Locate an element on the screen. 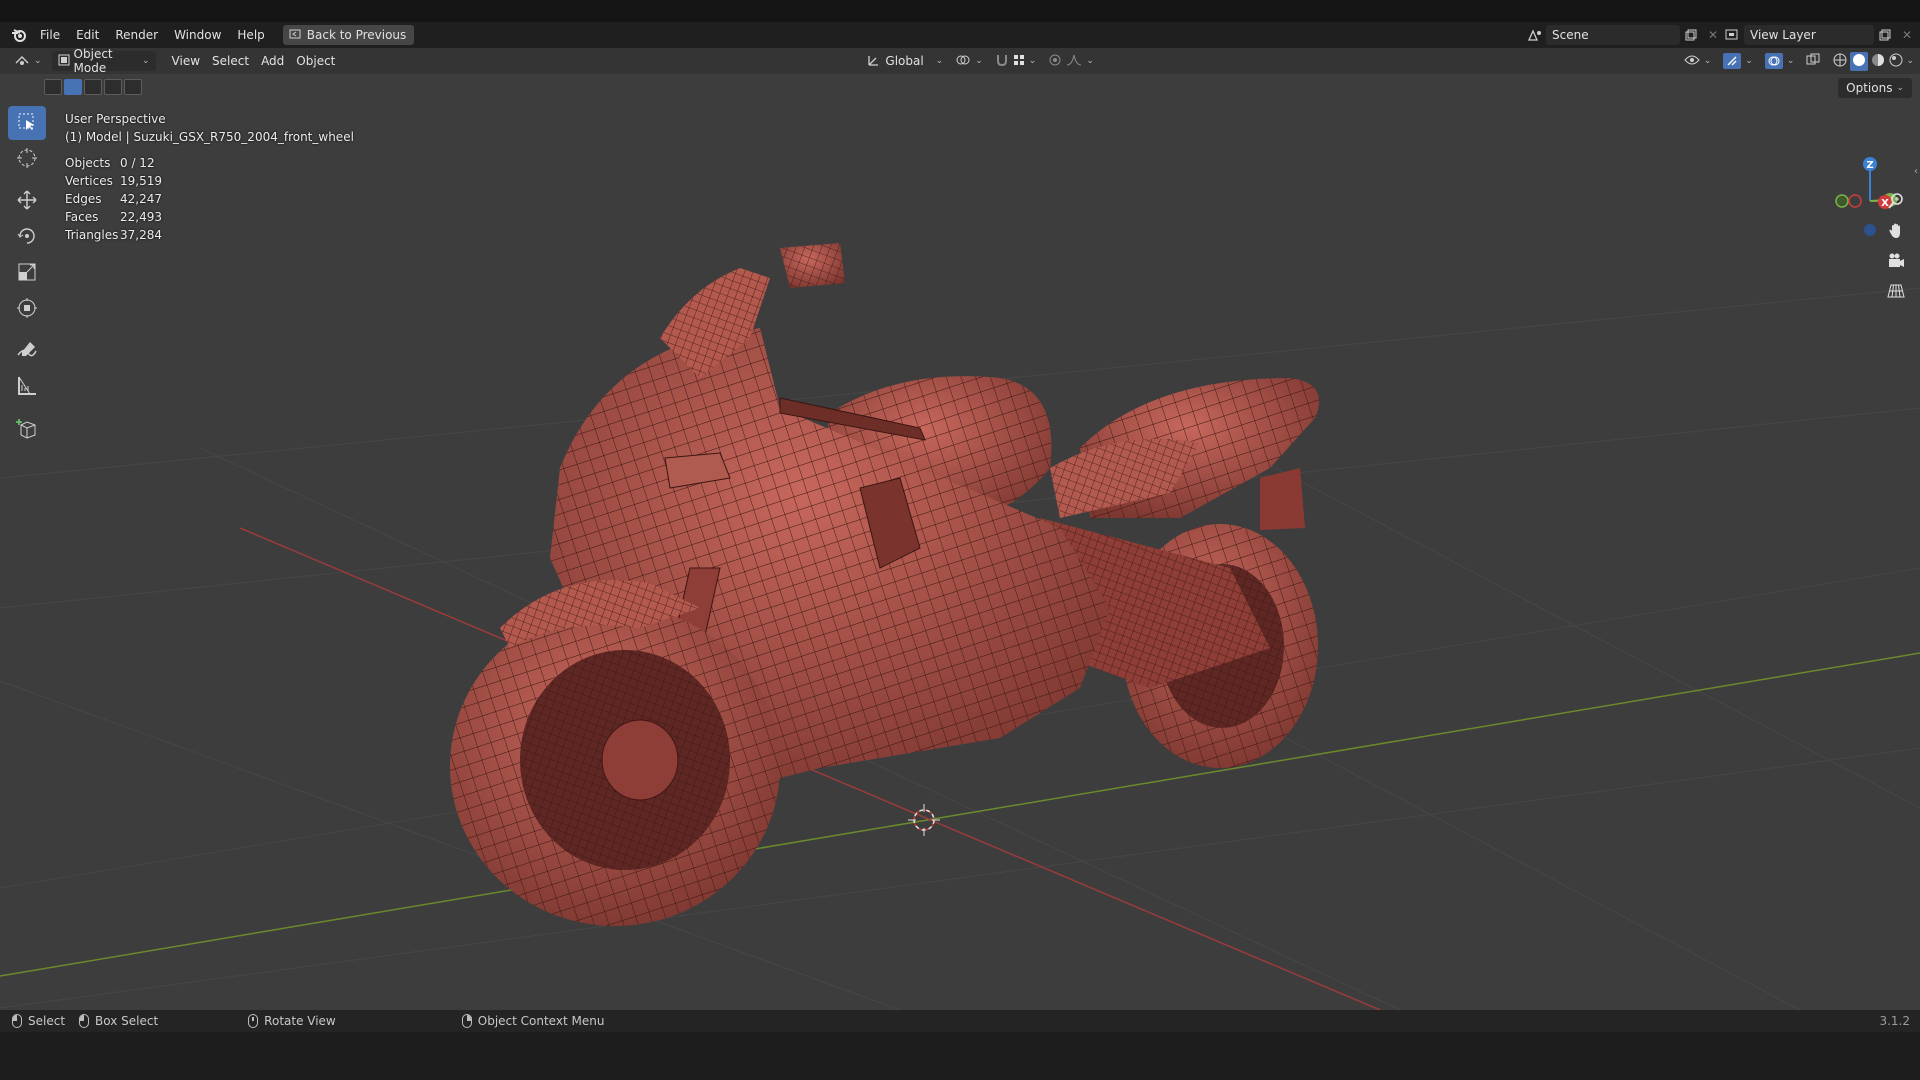 The height and width of the screenshot is (1080, 1920). view-layer-name: View Layer is located at coordinates (1783, 35).